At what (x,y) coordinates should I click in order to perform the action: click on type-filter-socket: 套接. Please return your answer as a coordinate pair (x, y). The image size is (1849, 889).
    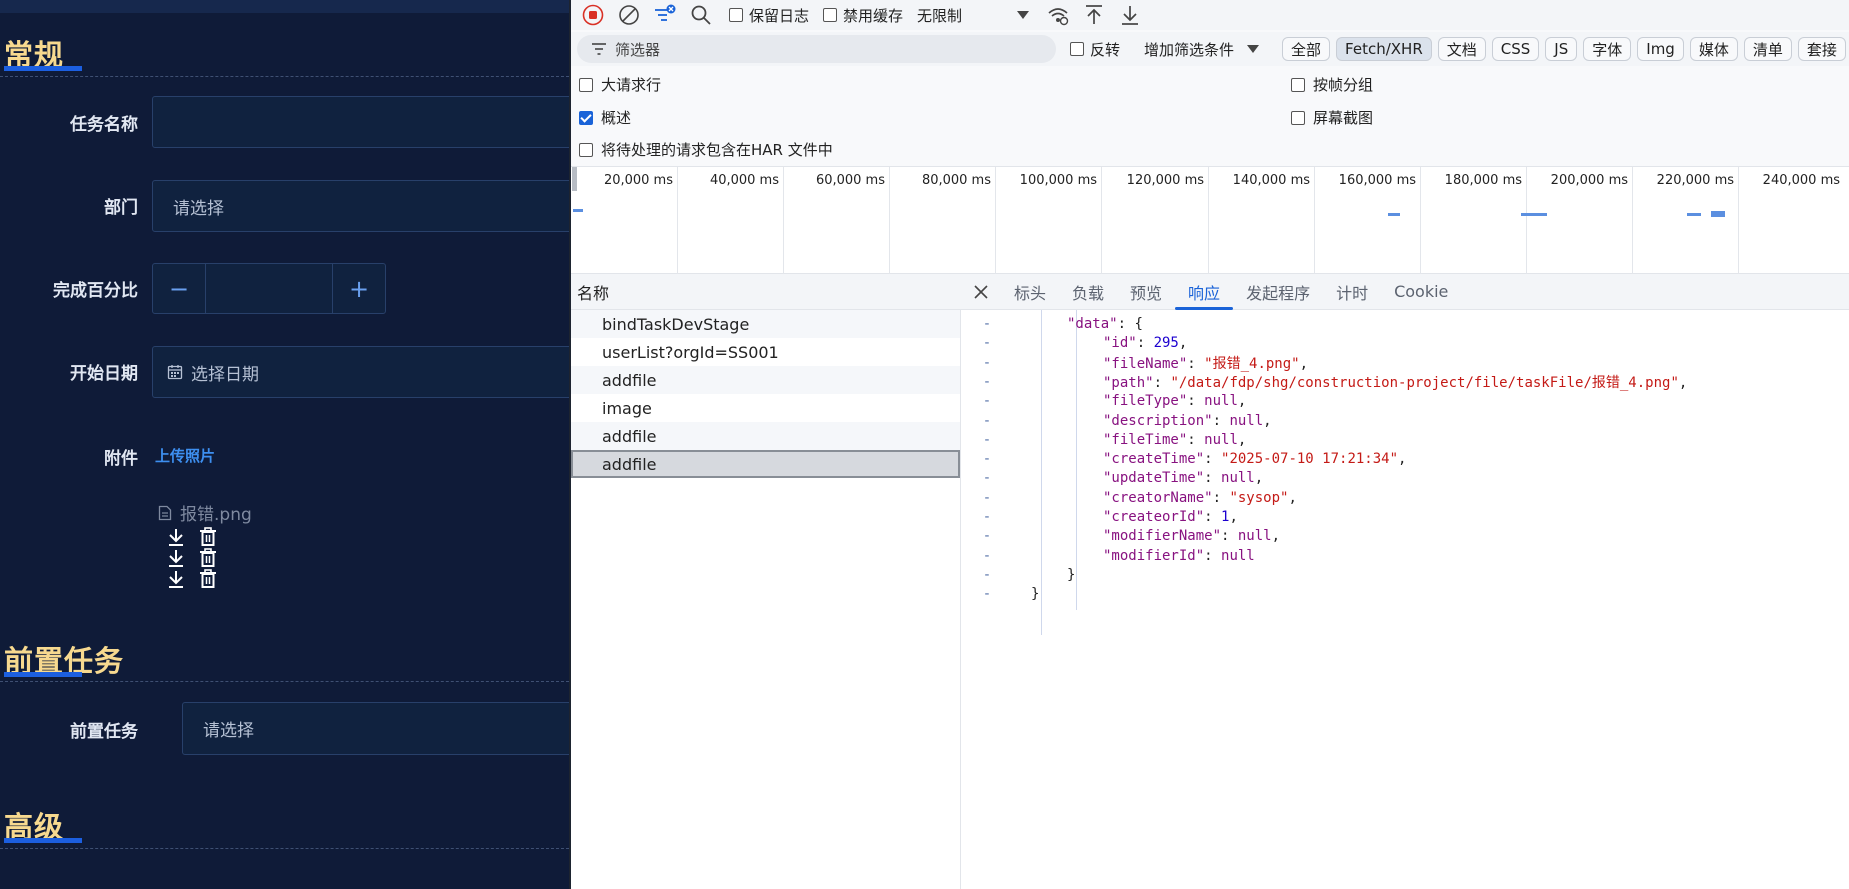
    Looking at the image, I should click on (1821, 49).